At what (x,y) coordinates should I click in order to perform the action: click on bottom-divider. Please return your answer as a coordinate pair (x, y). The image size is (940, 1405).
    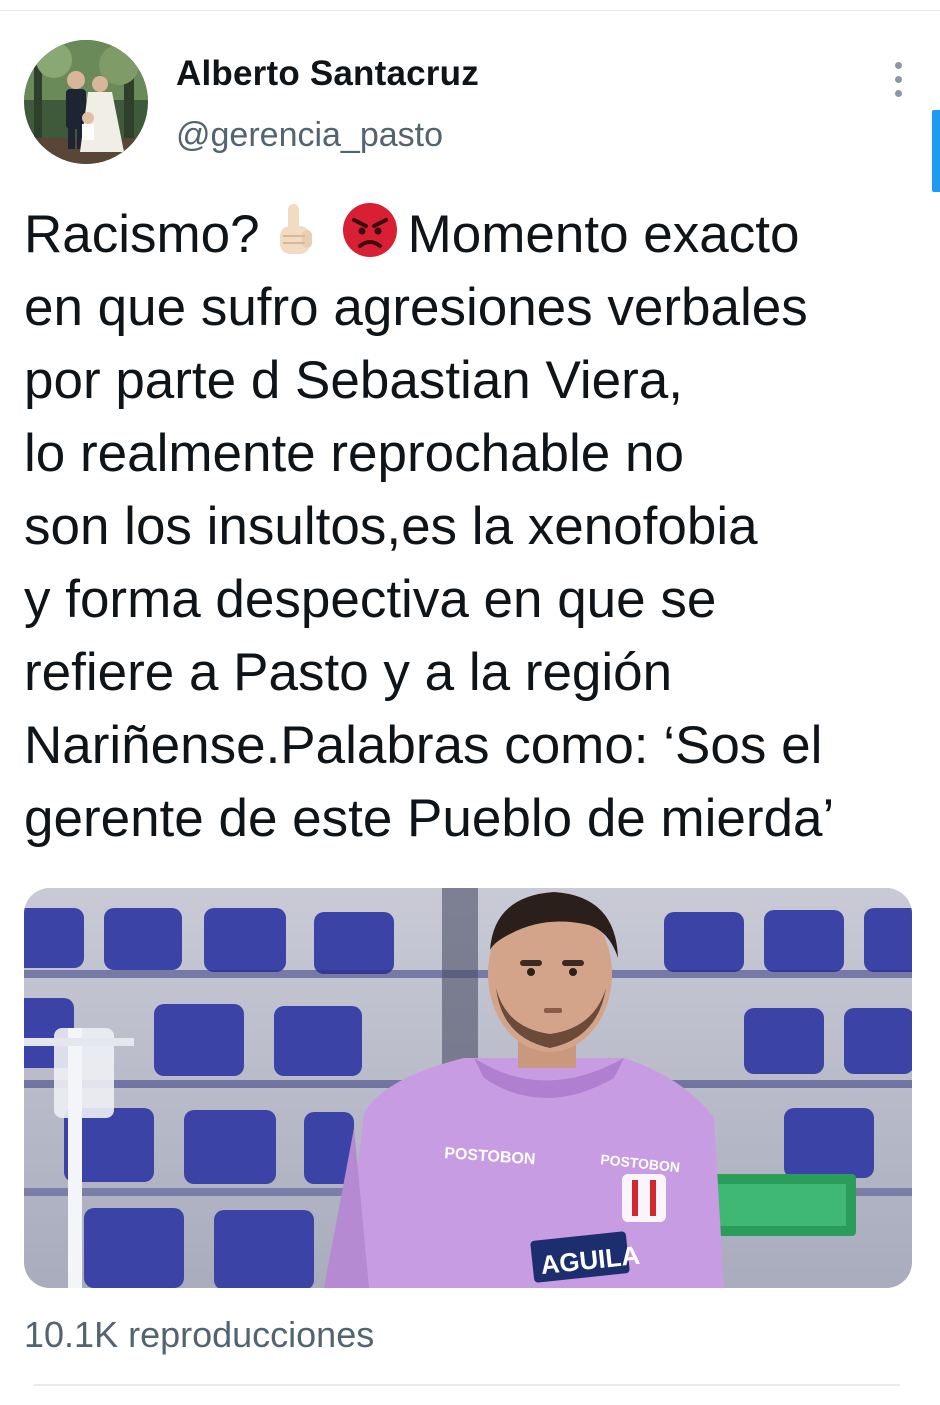
    Looking at the image, I should click on (467, 1385).